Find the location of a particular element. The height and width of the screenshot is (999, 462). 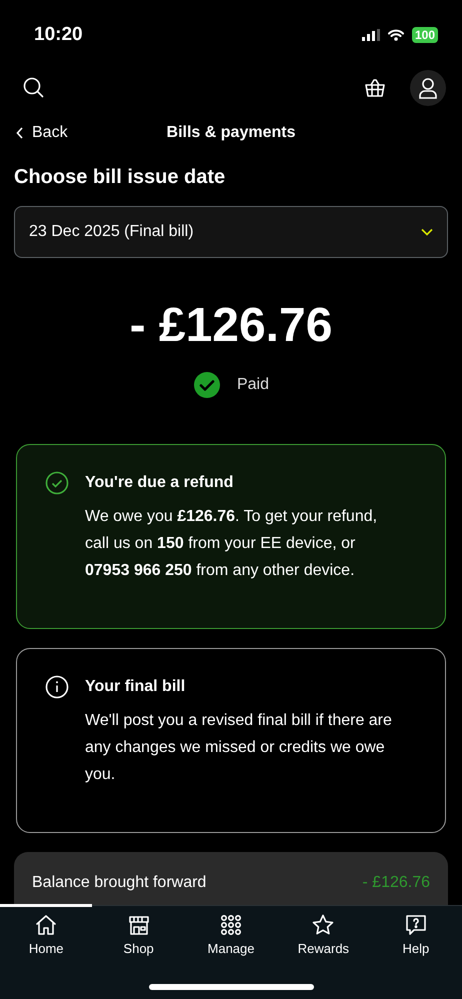

notice-title: Your final bill is located at coordinates (135, 686).